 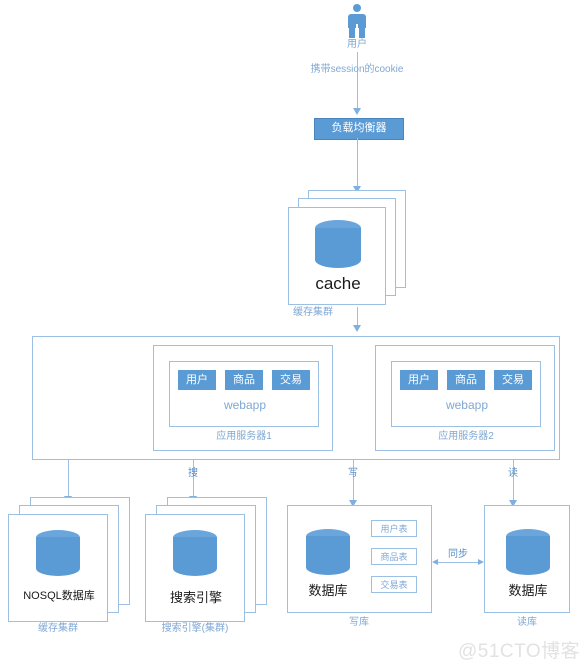 I want to click on search-engine-caption: 搜索引擎(集群), so click(x=195, y=628).